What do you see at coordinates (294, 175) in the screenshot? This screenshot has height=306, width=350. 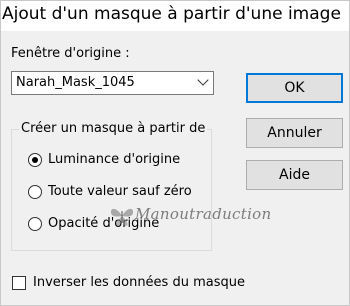 I see `help-button: Aide` at bounding box center [294, 175].